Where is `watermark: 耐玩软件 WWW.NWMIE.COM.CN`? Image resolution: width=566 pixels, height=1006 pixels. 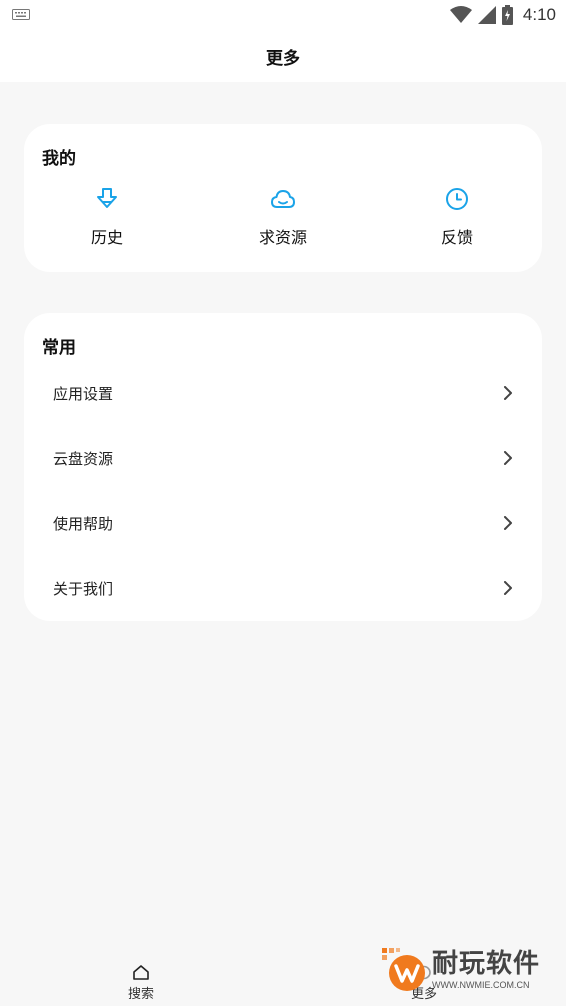
watermark: 耐玩软件 WWW.NWMIE.COM.CN is located at coordinates (466, 970).